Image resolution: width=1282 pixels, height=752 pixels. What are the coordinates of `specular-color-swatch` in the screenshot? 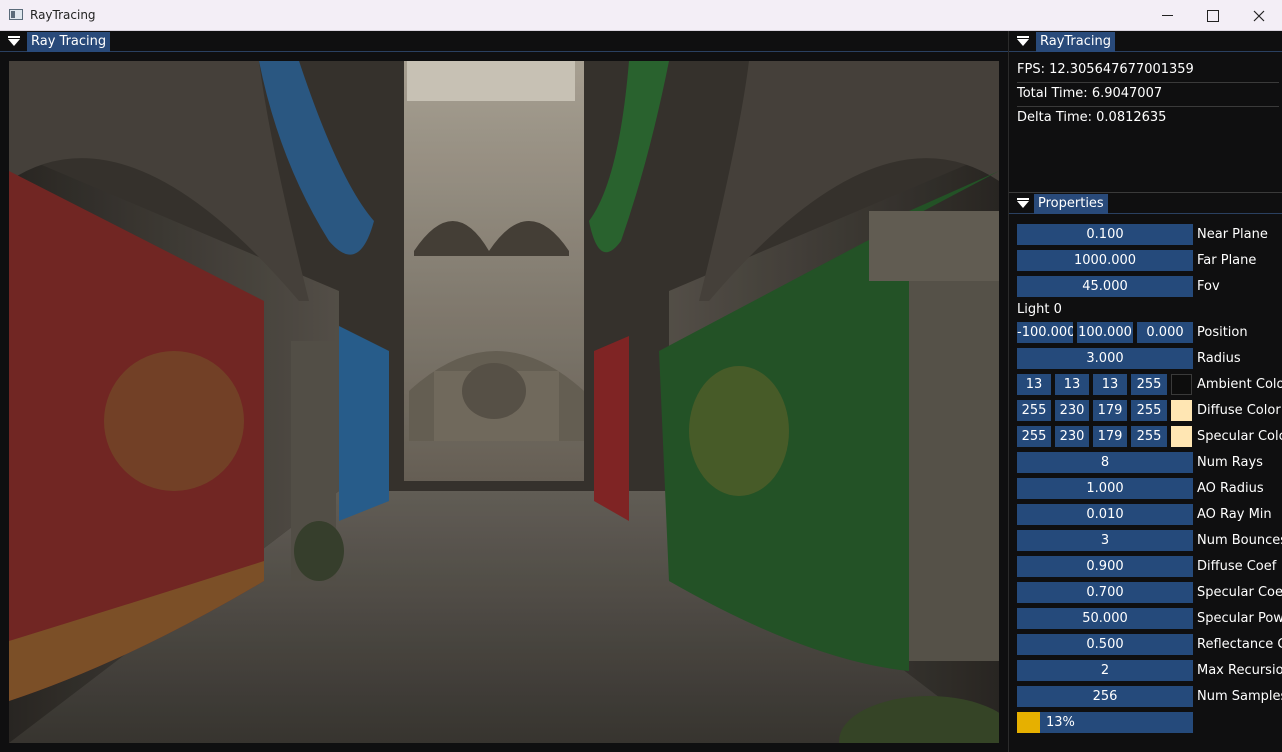 It's located at (1181, 436).